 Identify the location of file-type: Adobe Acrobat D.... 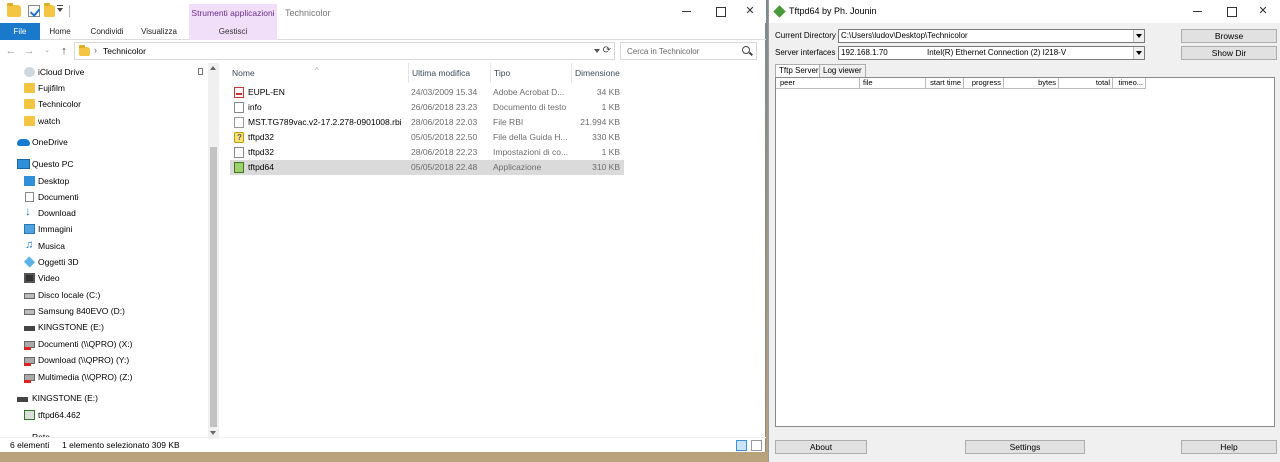
(529, 92).